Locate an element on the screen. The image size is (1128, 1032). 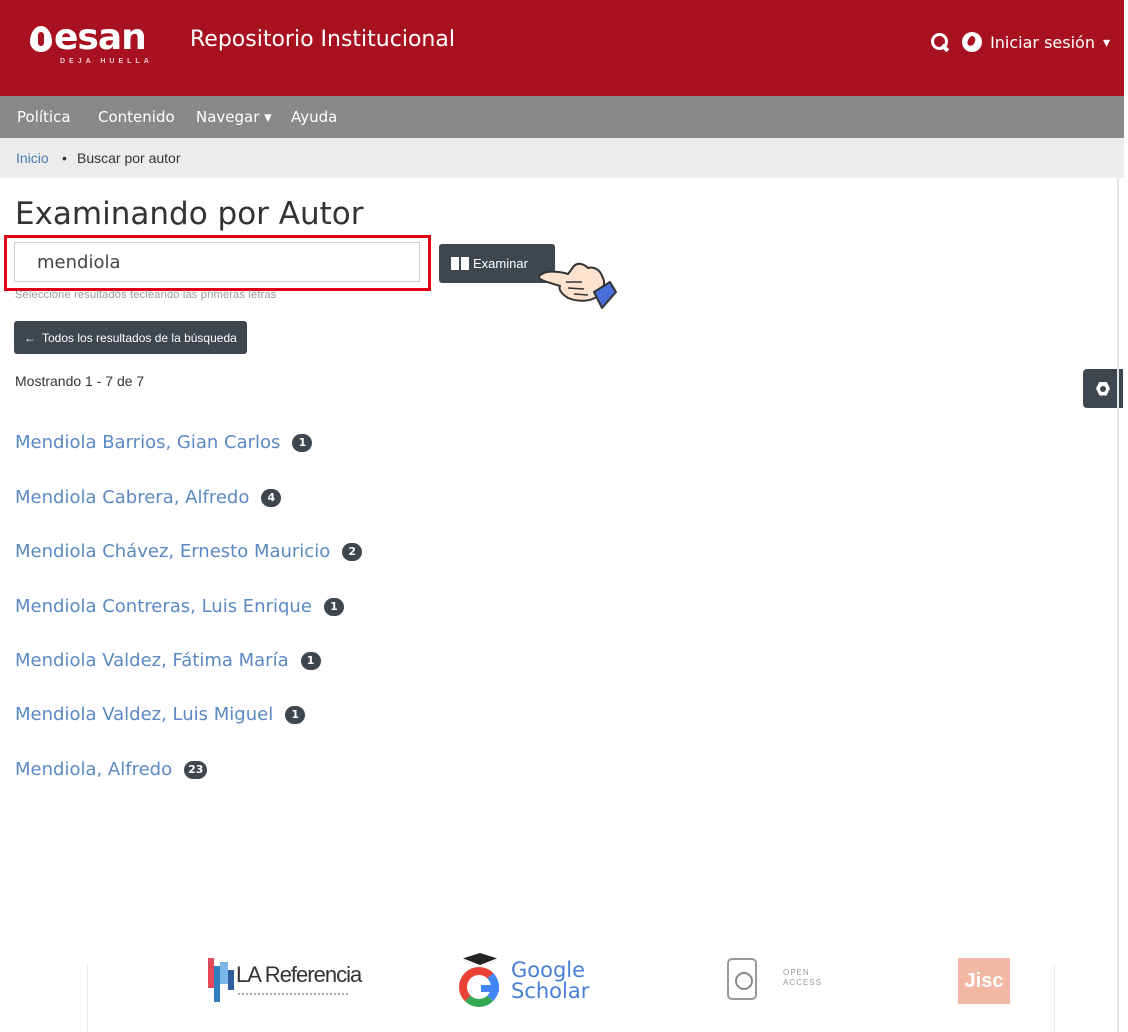
logo-tagline: DEJA HUELLA is located at coordinates (106, 61).